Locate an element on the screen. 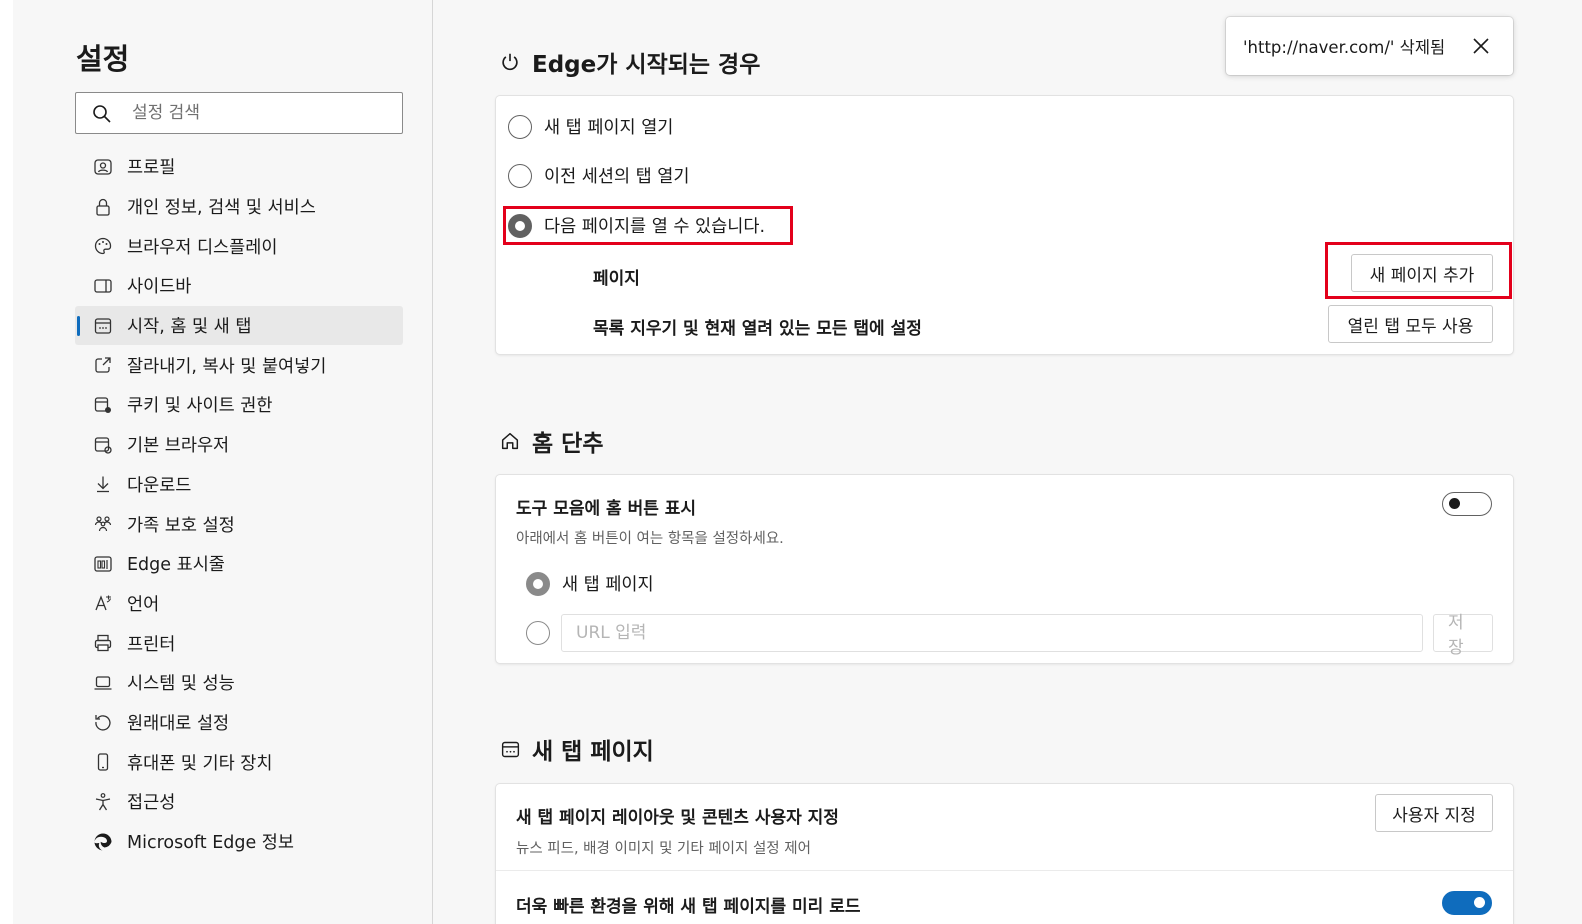 The height and width of the screenshot is (924, 1582). power-icon is located at coordinates (510, 62).